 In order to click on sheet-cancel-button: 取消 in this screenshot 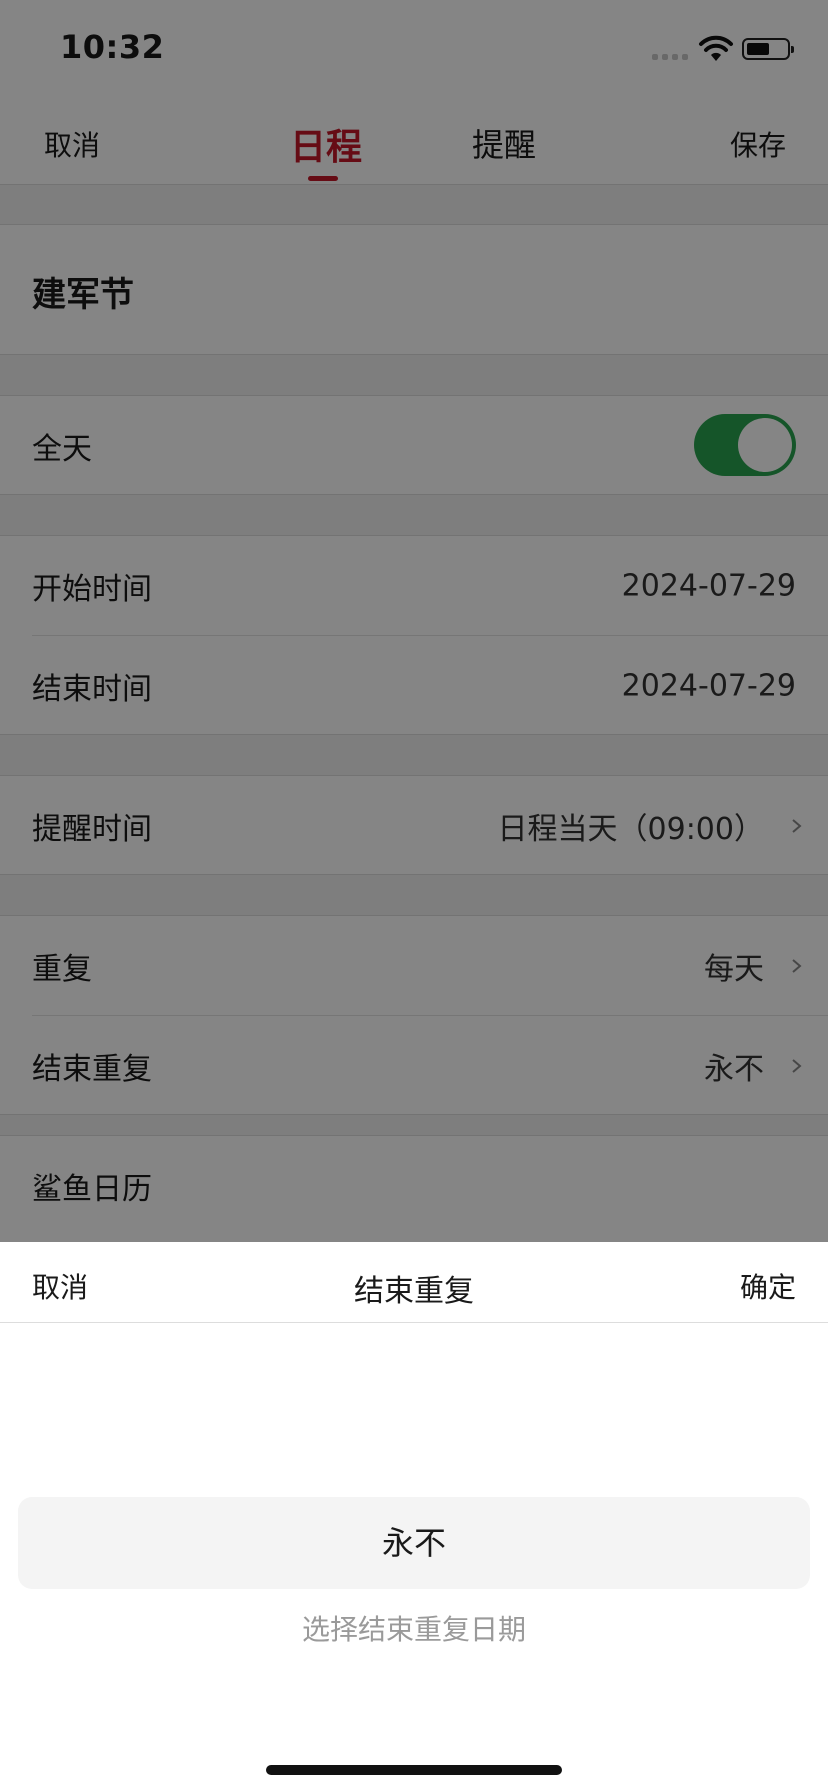, I will do `click(60, 1286)`.